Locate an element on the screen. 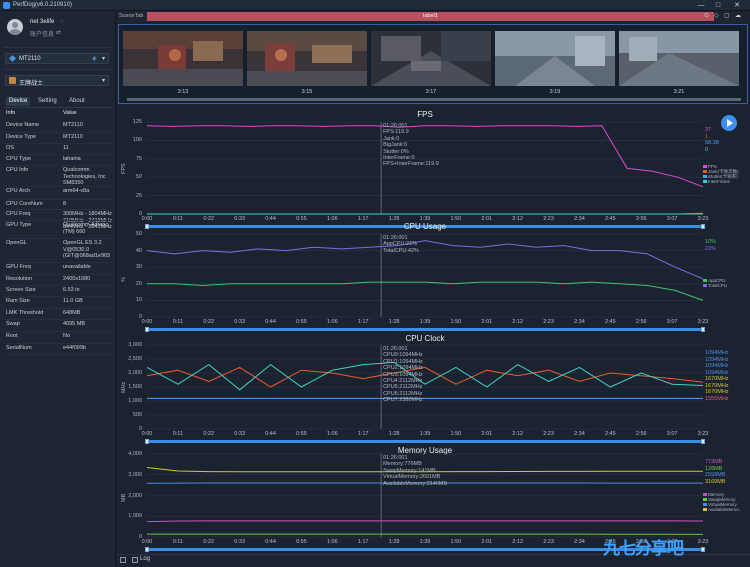 The width and height of the screenshot is (750, 567). expand-icon is located at coordinates (123, 560).